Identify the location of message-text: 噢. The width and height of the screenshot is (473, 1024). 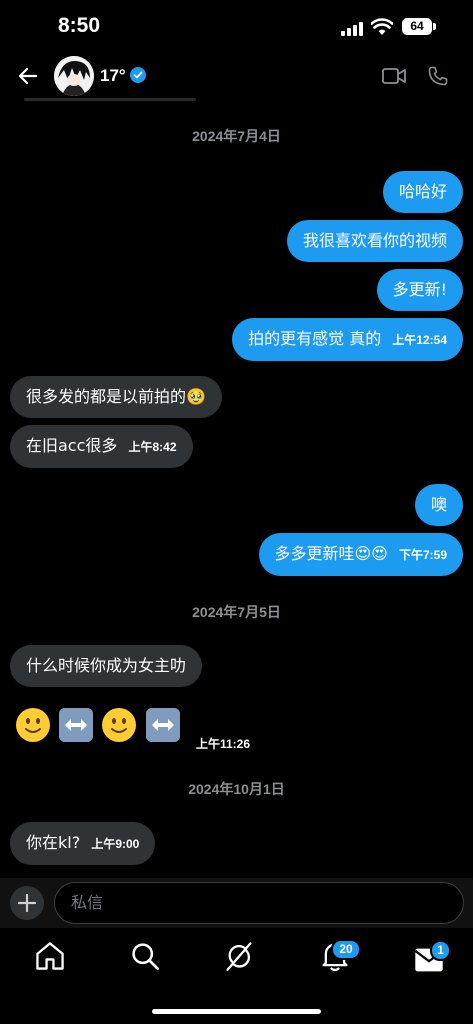
(438, 504).